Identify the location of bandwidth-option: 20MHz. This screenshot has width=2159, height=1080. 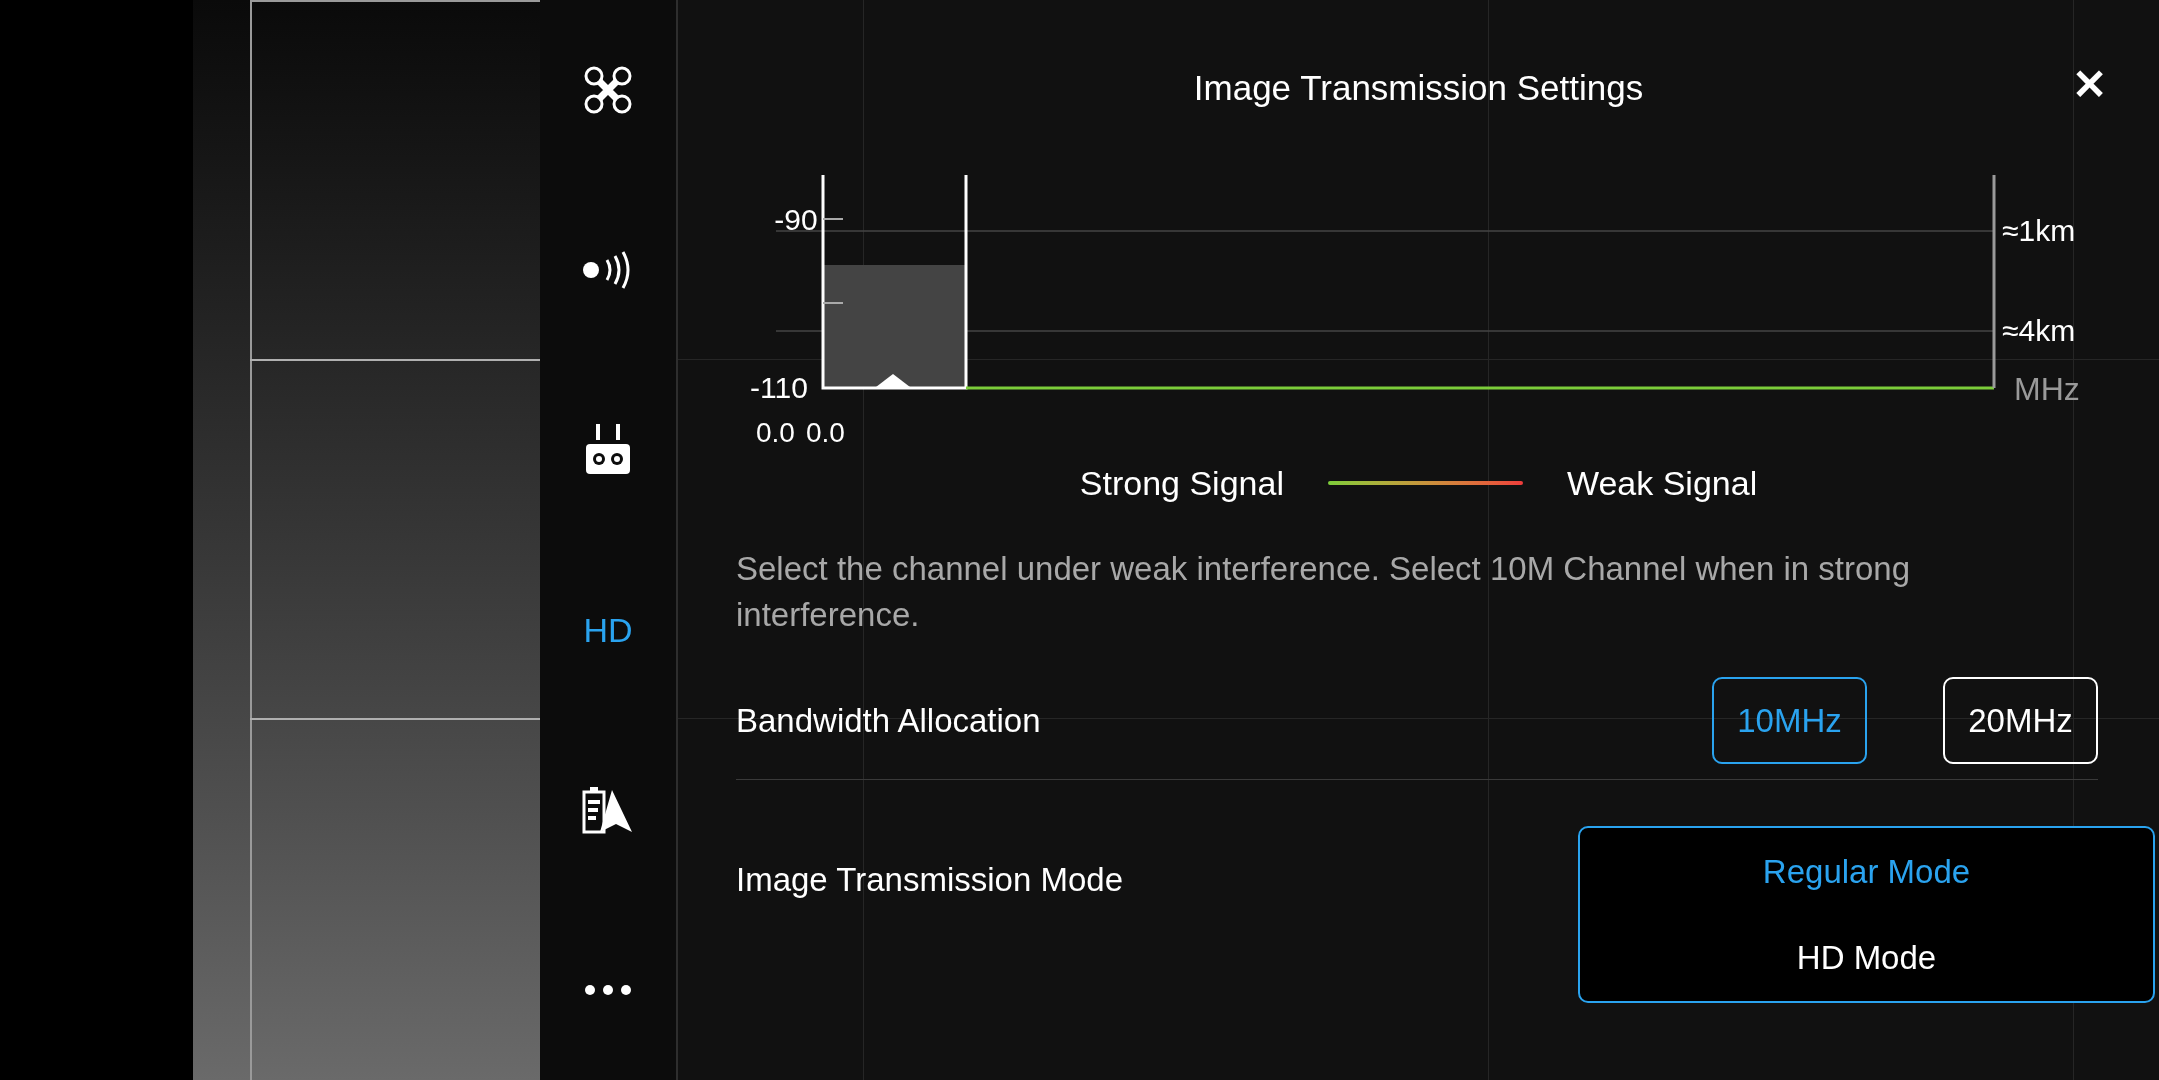
(2020, 720).